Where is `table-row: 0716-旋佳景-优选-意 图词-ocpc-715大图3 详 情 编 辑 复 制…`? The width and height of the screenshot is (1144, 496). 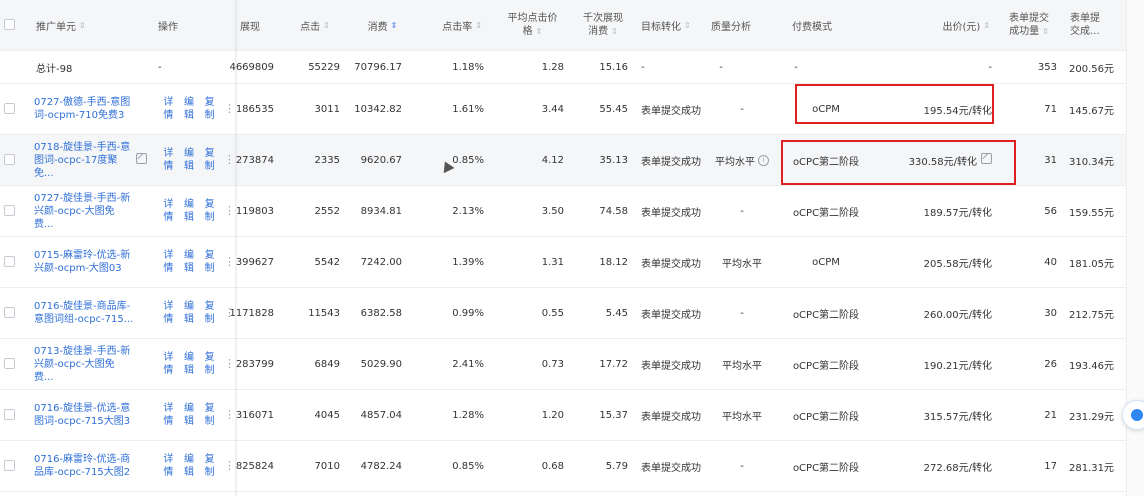 table-row: 0716-旋佳景-优选-意 图词-ocpc-715大图3 详 情 编 辑 复 制… is located at coordinates (563, 415).